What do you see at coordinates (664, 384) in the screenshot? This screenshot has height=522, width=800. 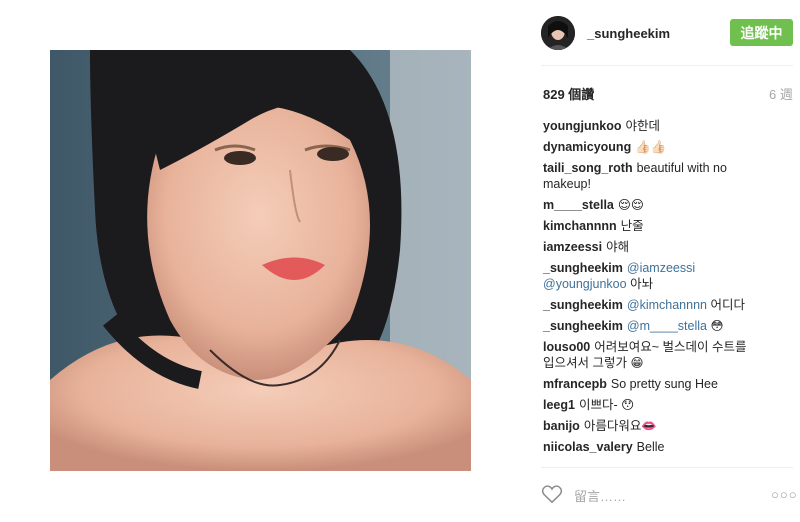 I see `comment-text: So pretty sung Hee` at bounding box center [664, 384].